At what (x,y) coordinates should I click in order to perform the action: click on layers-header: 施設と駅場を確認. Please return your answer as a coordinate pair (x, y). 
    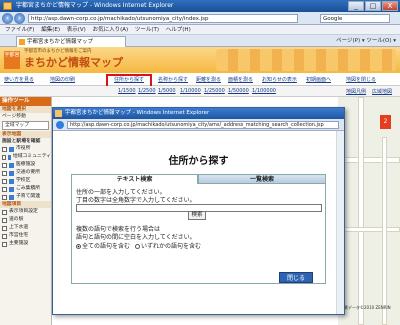
    Looking at the image, I should click on (21, 141).